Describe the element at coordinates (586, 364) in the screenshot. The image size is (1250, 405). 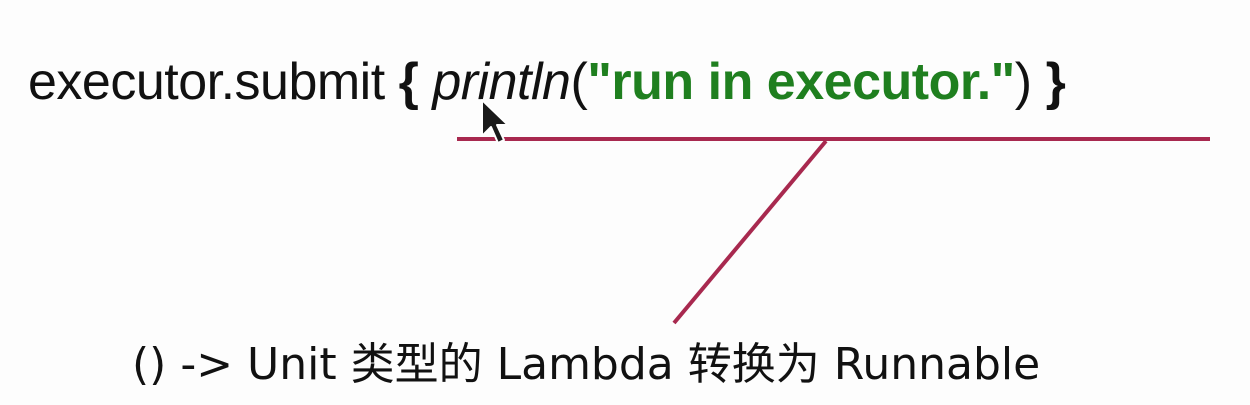
I see `caption: () -> Unit 类型的 Lambda 转换为 Runnable` at that location.